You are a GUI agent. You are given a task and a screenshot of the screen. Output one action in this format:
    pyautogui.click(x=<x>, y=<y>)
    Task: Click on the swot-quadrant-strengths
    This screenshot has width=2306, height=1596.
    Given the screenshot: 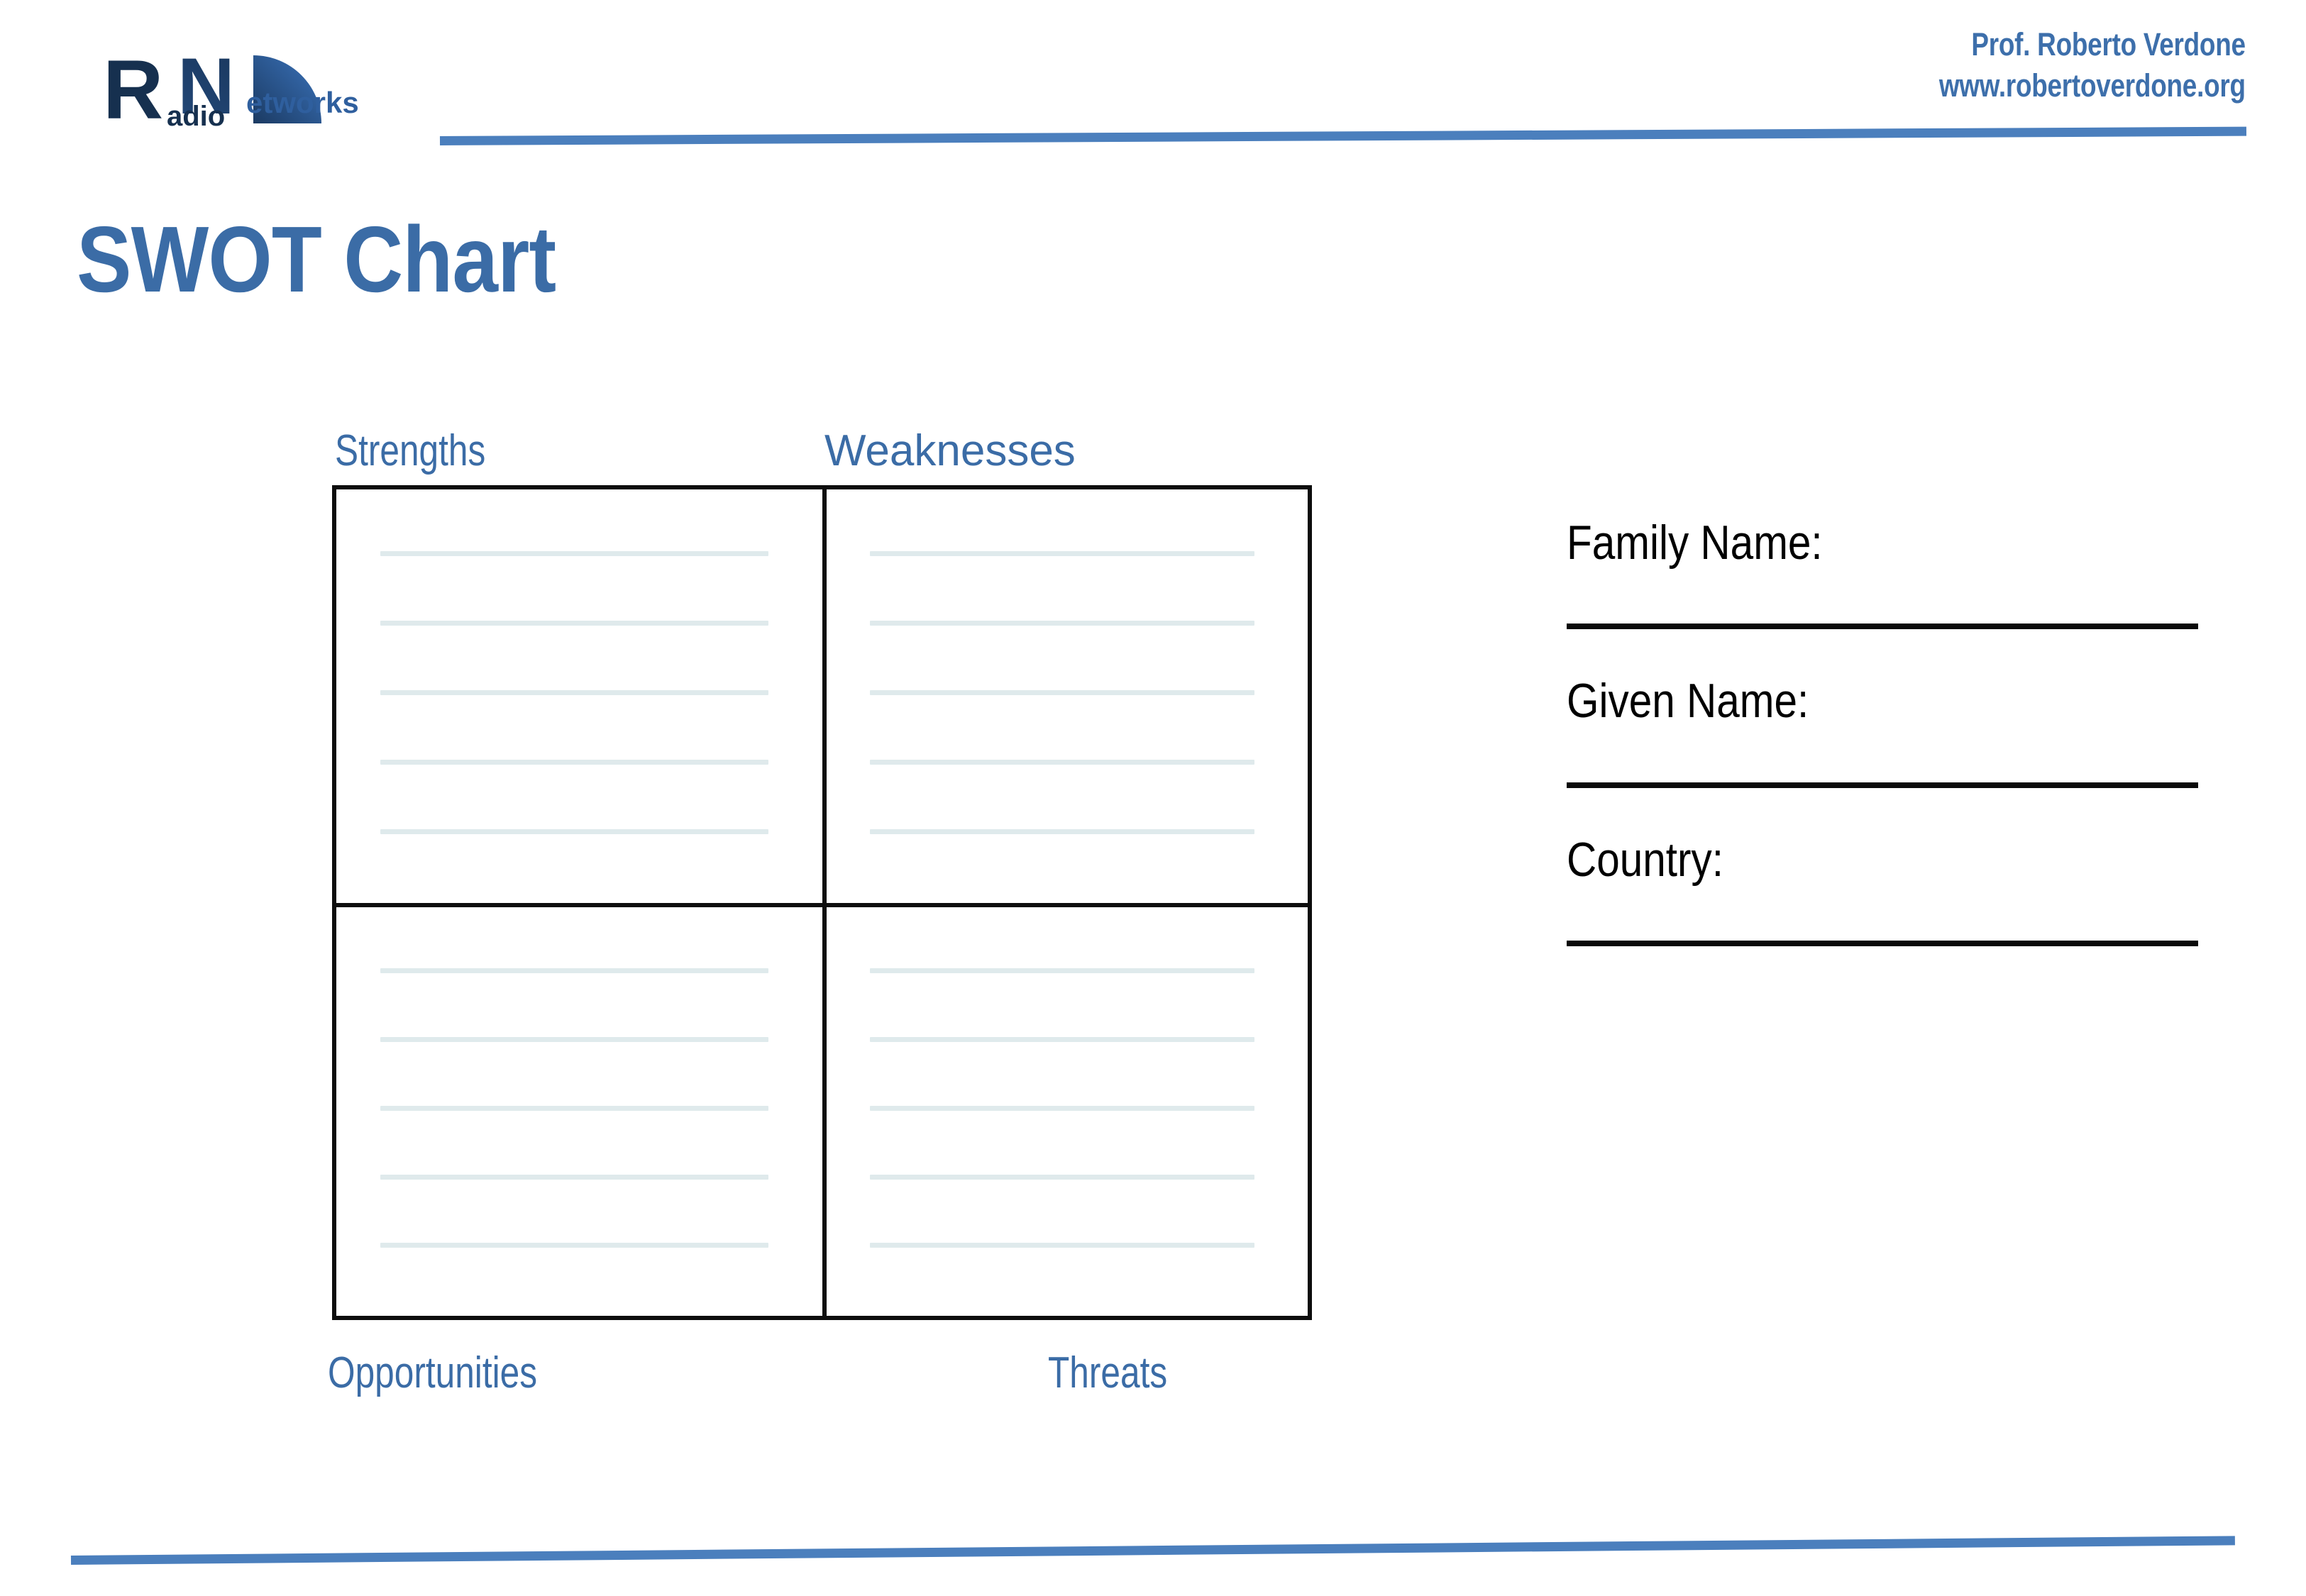 What is the action you would take?
    pyautogui.click(x=579, y=696)
    